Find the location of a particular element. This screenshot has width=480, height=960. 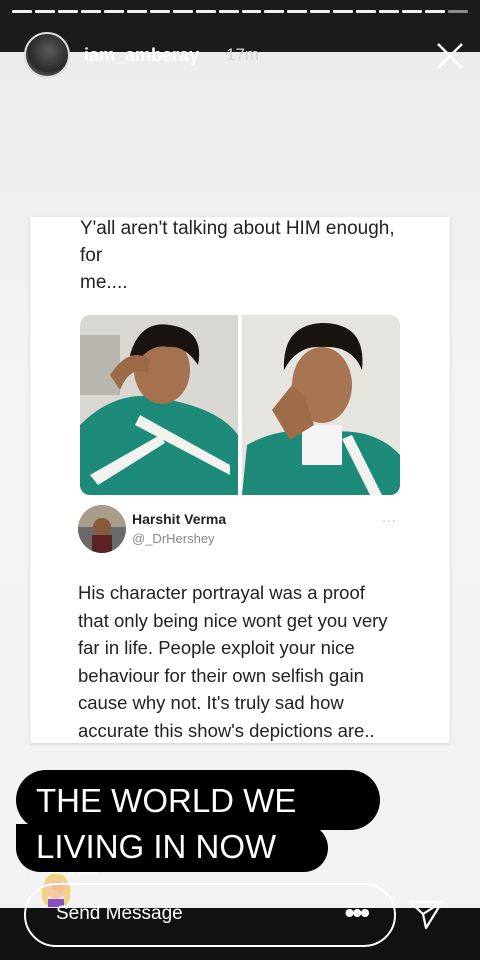

tweet-line: far in life. People exploit your nice is located at coordinates (216, 647).